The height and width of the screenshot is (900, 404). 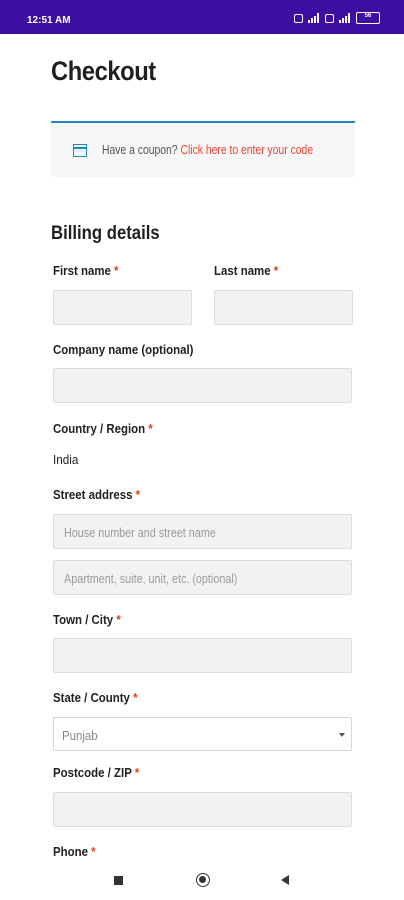 What do you see at coordinates (246, 150) in the screenshot?
I see `coupon-link: Click here to enter your code` at bounding box center [246, 150].